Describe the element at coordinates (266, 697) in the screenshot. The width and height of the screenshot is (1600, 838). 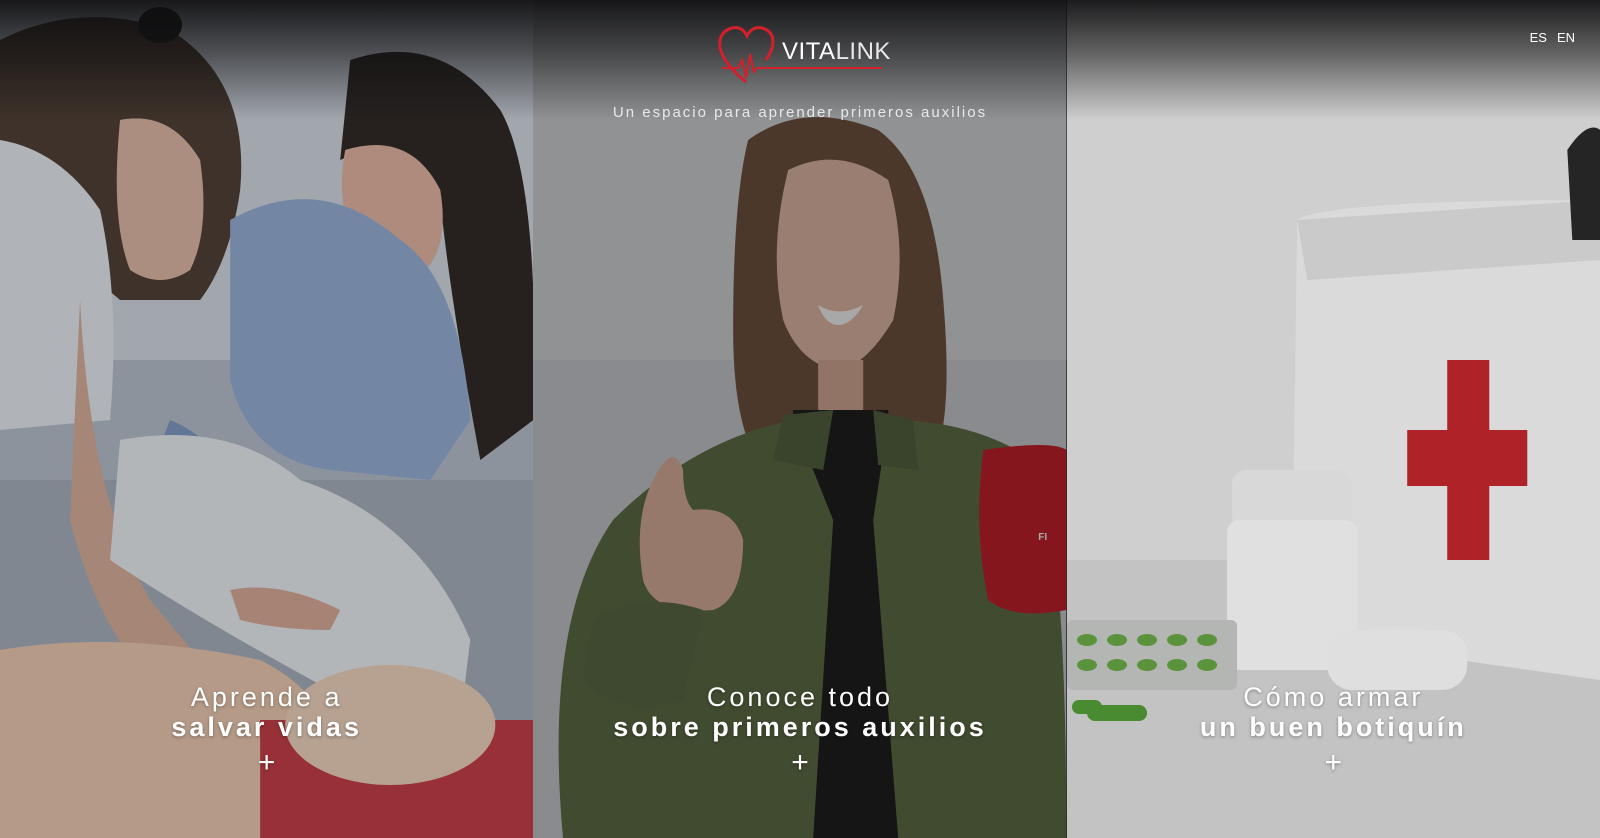
I see `caption-line-1: Aprende a` at that location.